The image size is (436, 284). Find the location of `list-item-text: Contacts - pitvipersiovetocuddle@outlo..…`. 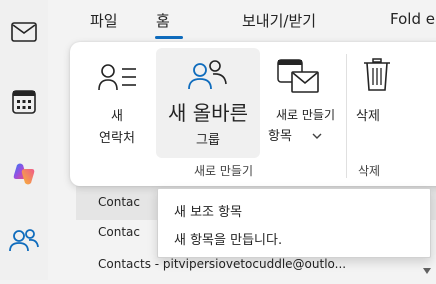

list-item-text: Contacts - pitvipersiovetocuddle@outlo..… is located at coordinates (222, 264).